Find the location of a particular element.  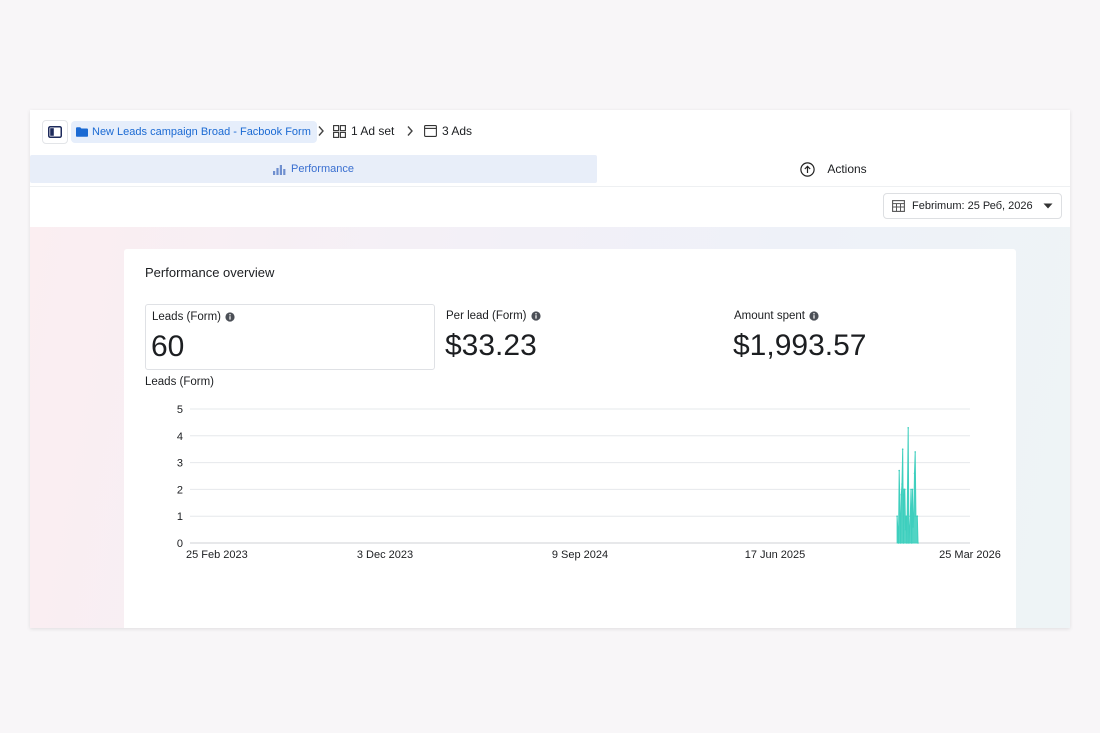

breadcrumb-ads: 3 Ads is located at coordinates (448, 131).